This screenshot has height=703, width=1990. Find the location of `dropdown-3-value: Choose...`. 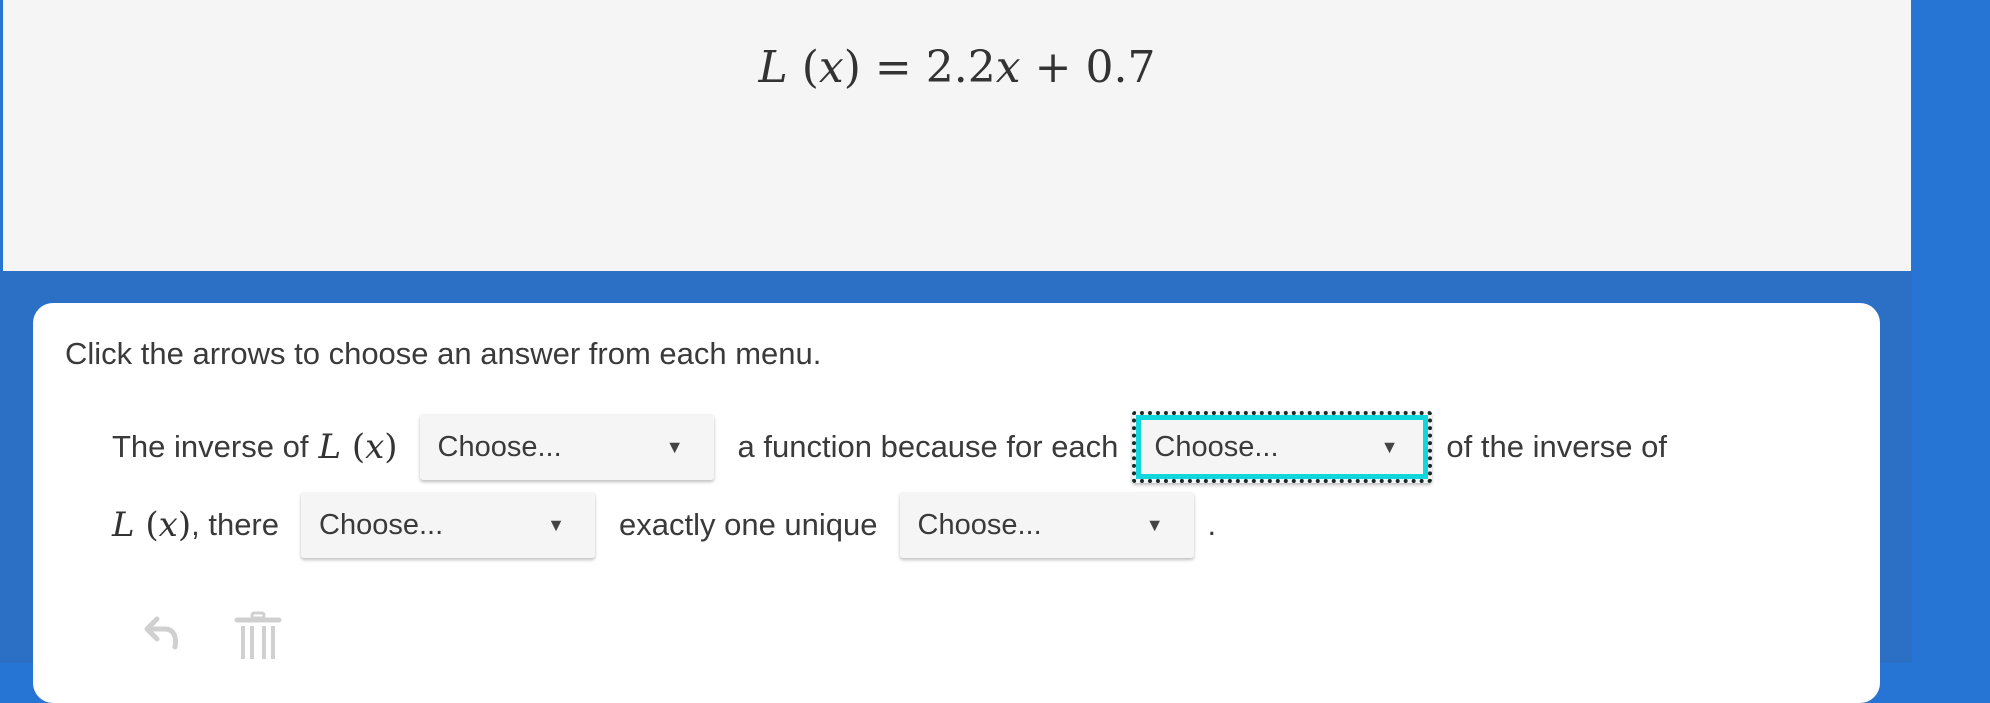

dropdown-3-value: Choose... is located at coordinates (381, 524).